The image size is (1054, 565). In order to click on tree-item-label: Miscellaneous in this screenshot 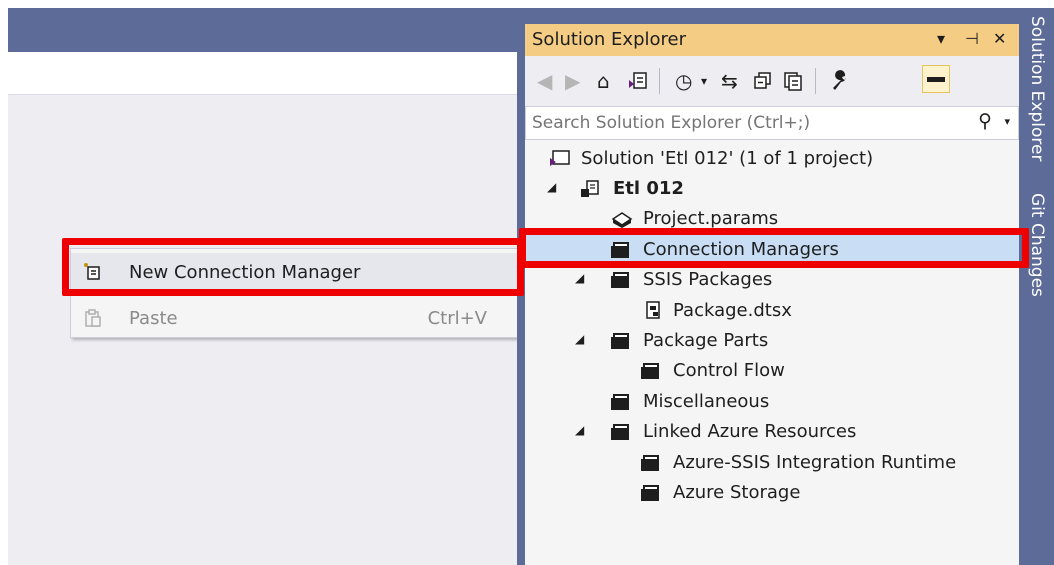, I will do `click(706, 401)`.